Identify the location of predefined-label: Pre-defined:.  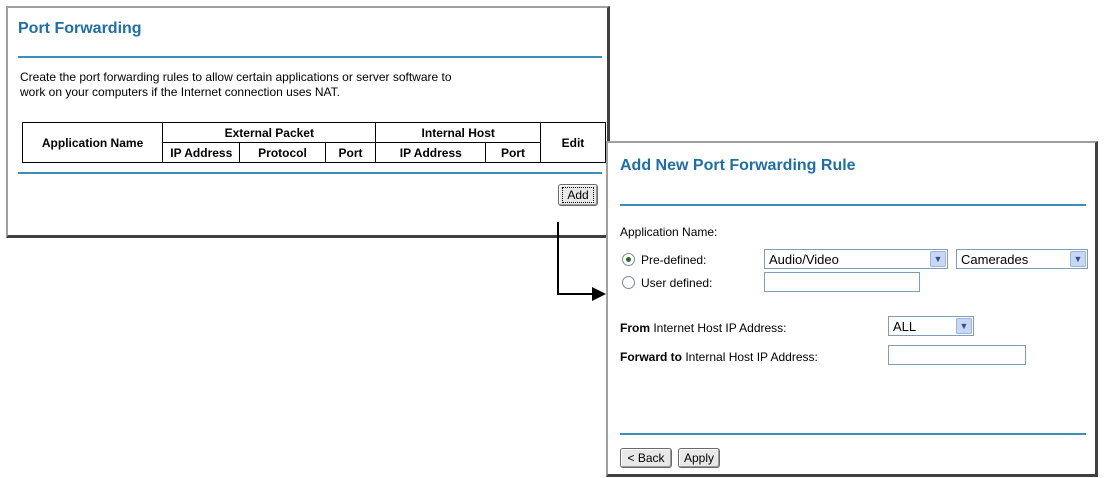
(674, 260).